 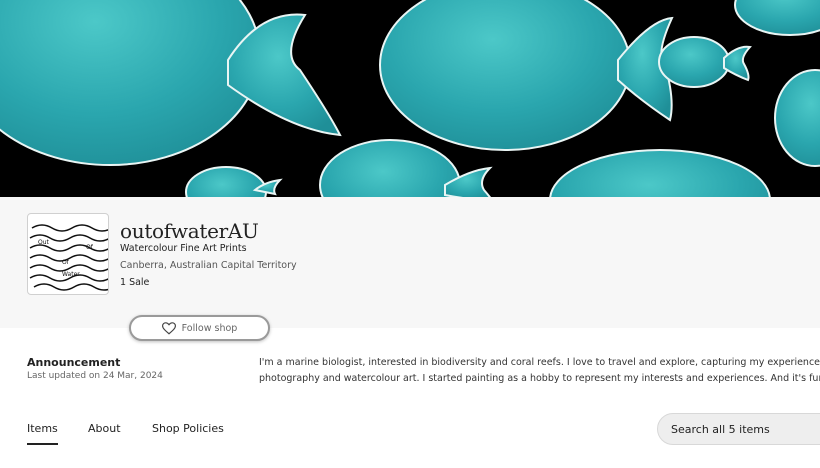 I want to click on shop-search, so click(x=738, y=429).